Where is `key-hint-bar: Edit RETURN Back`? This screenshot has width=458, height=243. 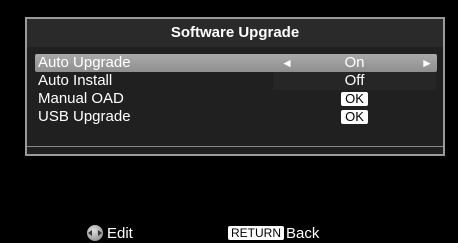 key-hint-bar: Edit RETURN Back is located at coordinates (229, 233).